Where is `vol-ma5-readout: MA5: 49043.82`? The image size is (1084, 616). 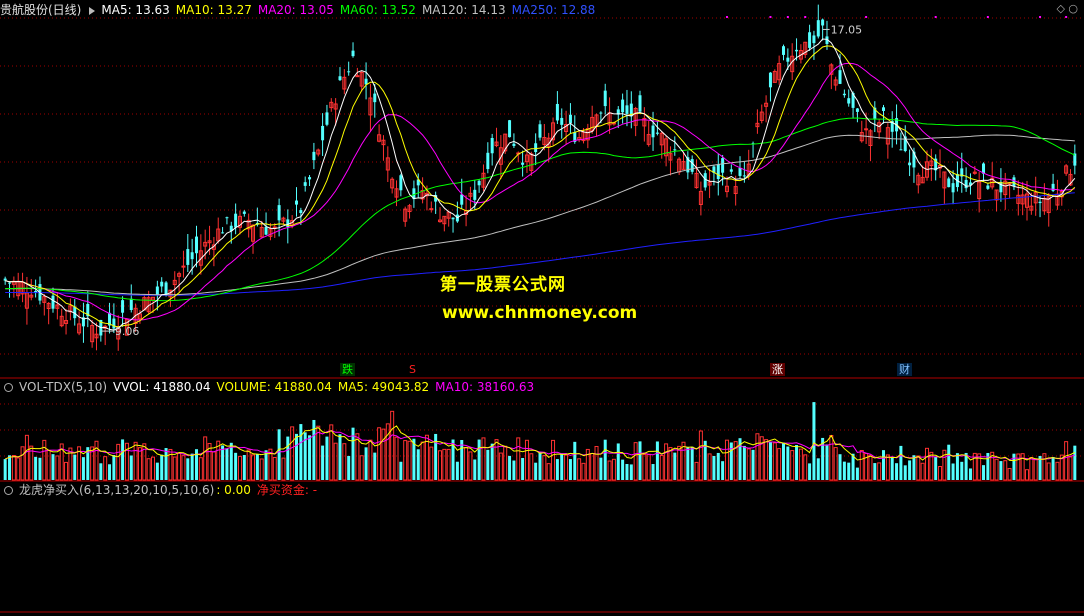 vol-ma5-readout: MA5: 49043.82 is located at coordinates (383, 387).